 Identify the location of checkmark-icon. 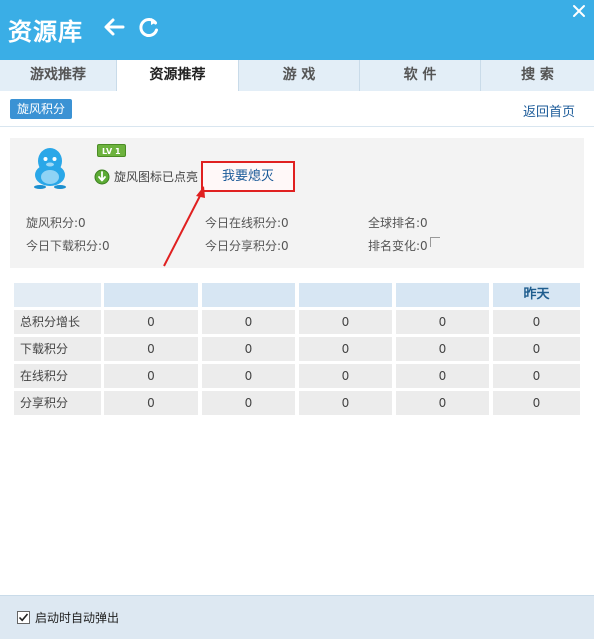
(23, 617).